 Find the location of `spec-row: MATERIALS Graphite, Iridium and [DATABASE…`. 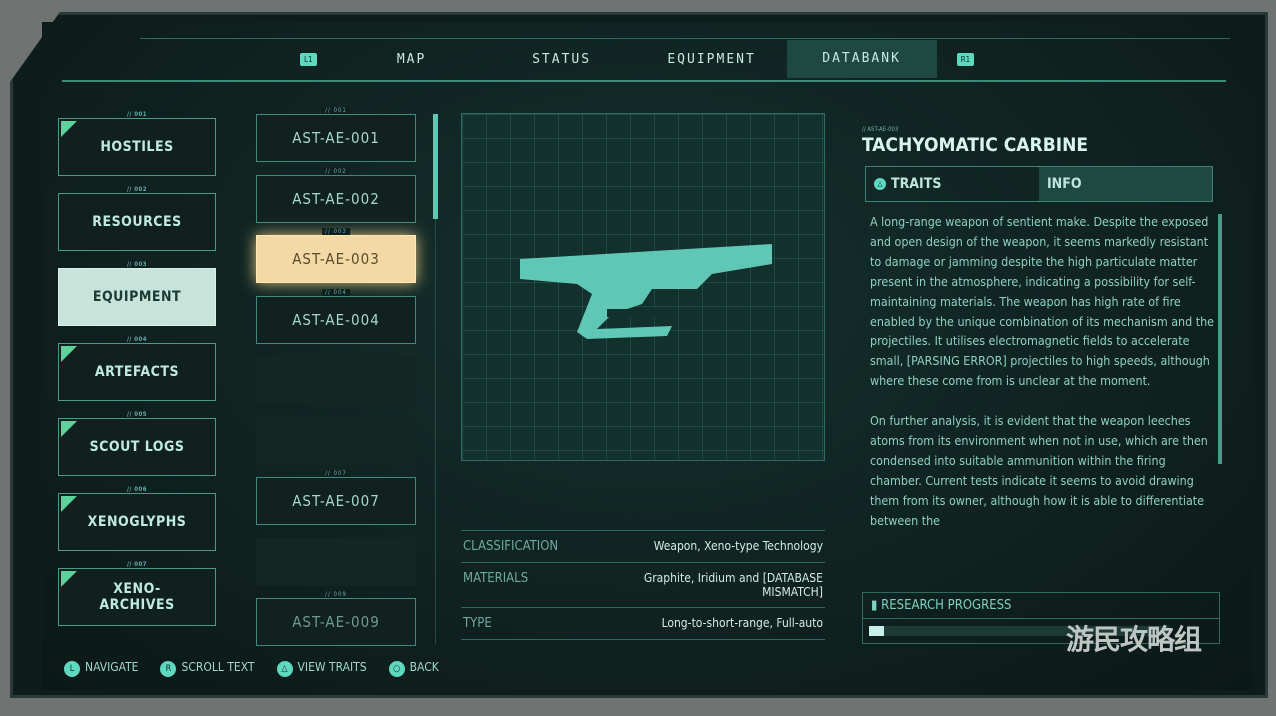

spec-row: MATERIALS Graphite, Iridium and [DATABASE… is located at coordinates (643, 584).